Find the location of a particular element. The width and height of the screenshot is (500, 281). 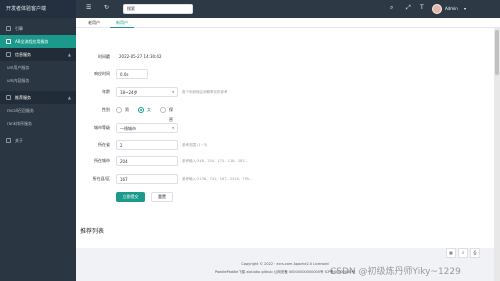

sidebar-item-recall: recall召回服务 is located at coordinates (38, 110).